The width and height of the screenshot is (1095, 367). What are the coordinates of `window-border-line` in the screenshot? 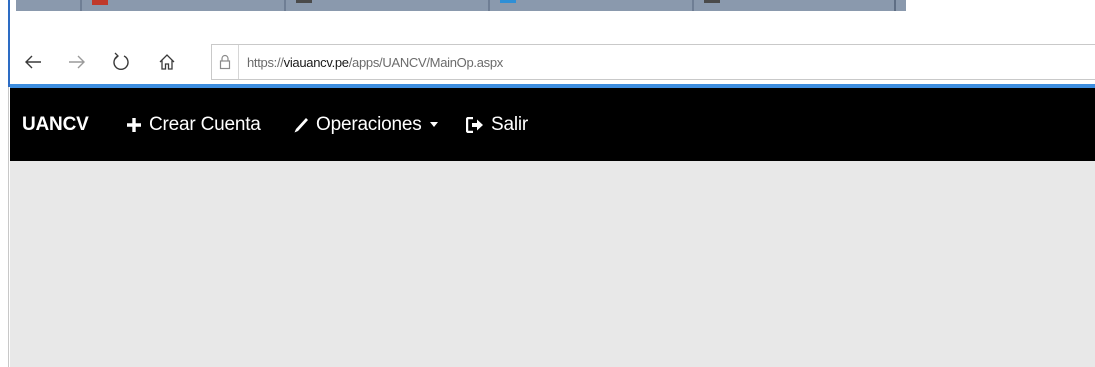 It's located at (8, 227).